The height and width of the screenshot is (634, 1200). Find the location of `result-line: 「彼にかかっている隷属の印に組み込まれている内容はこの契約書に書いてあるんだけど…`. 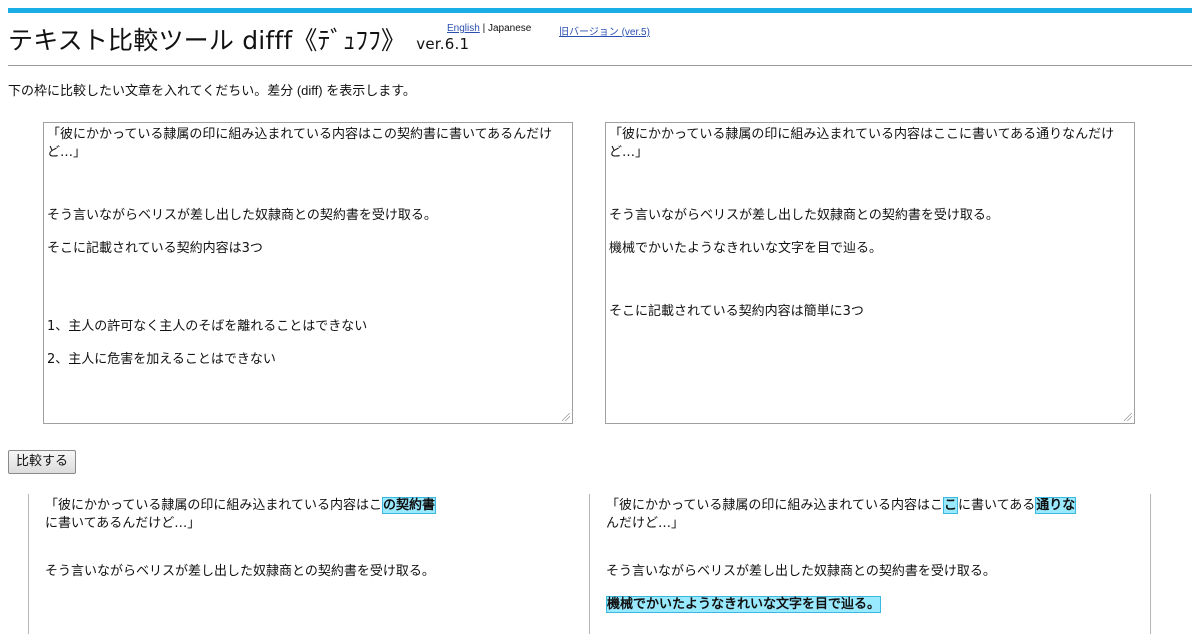

result-line: 「彼にかかっている隷属の印に組み込まれている内容はこの契約書に書いてあるんだけど… is located at coordinates (317, 515).